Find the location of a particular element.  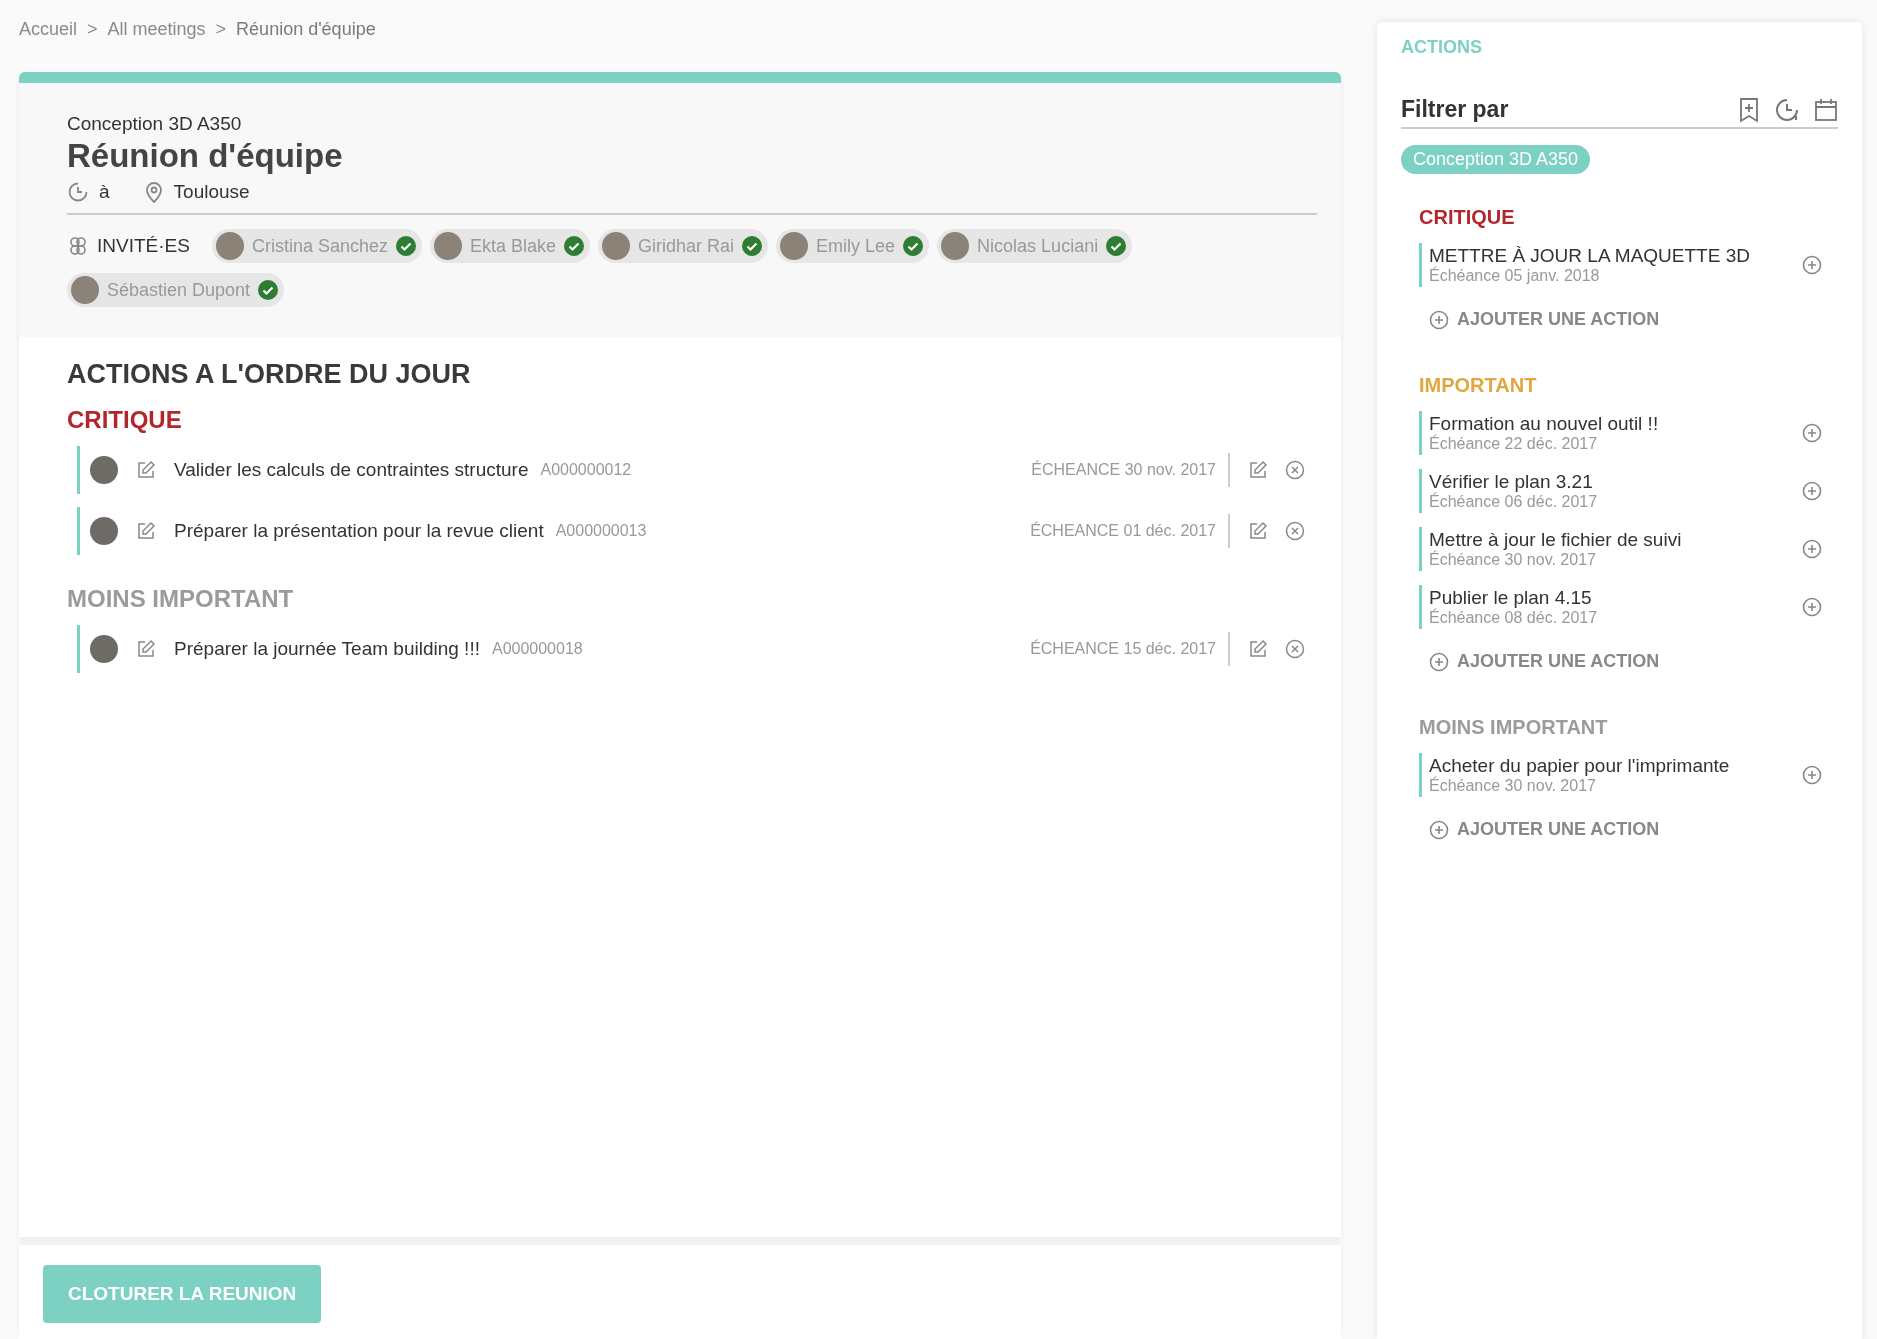

close-meeting-button: CLOTURER LA REUNION is located at coordinates (182, 1294).